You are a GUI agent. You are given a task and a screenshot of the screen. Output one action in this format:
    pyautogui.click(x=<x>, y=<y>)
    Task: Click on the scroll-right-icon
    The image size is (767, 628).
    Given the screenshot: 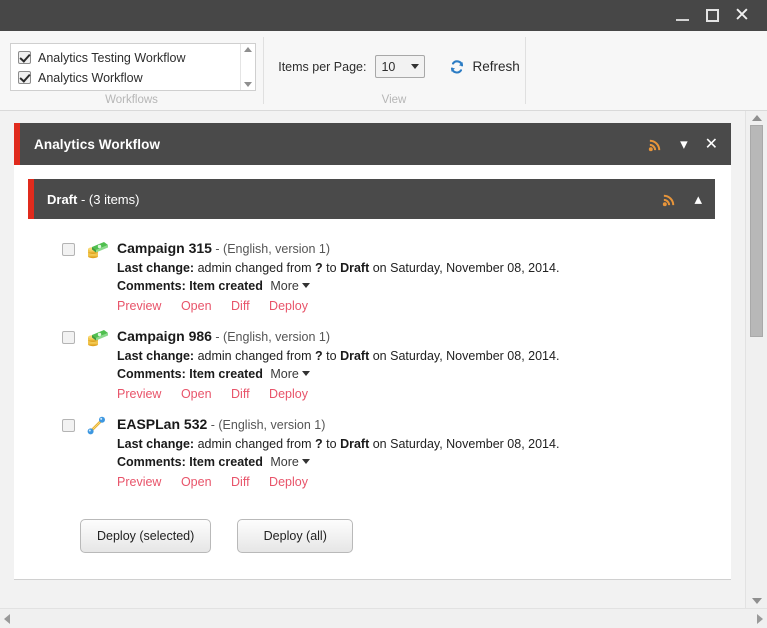 What is the action you would take?
    pyautogui.click(x=760, y=618)
    